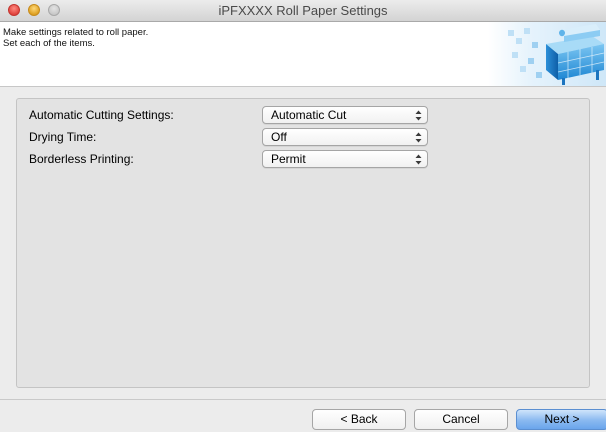  I want to click on back-button: < Back, so click(359, 419).